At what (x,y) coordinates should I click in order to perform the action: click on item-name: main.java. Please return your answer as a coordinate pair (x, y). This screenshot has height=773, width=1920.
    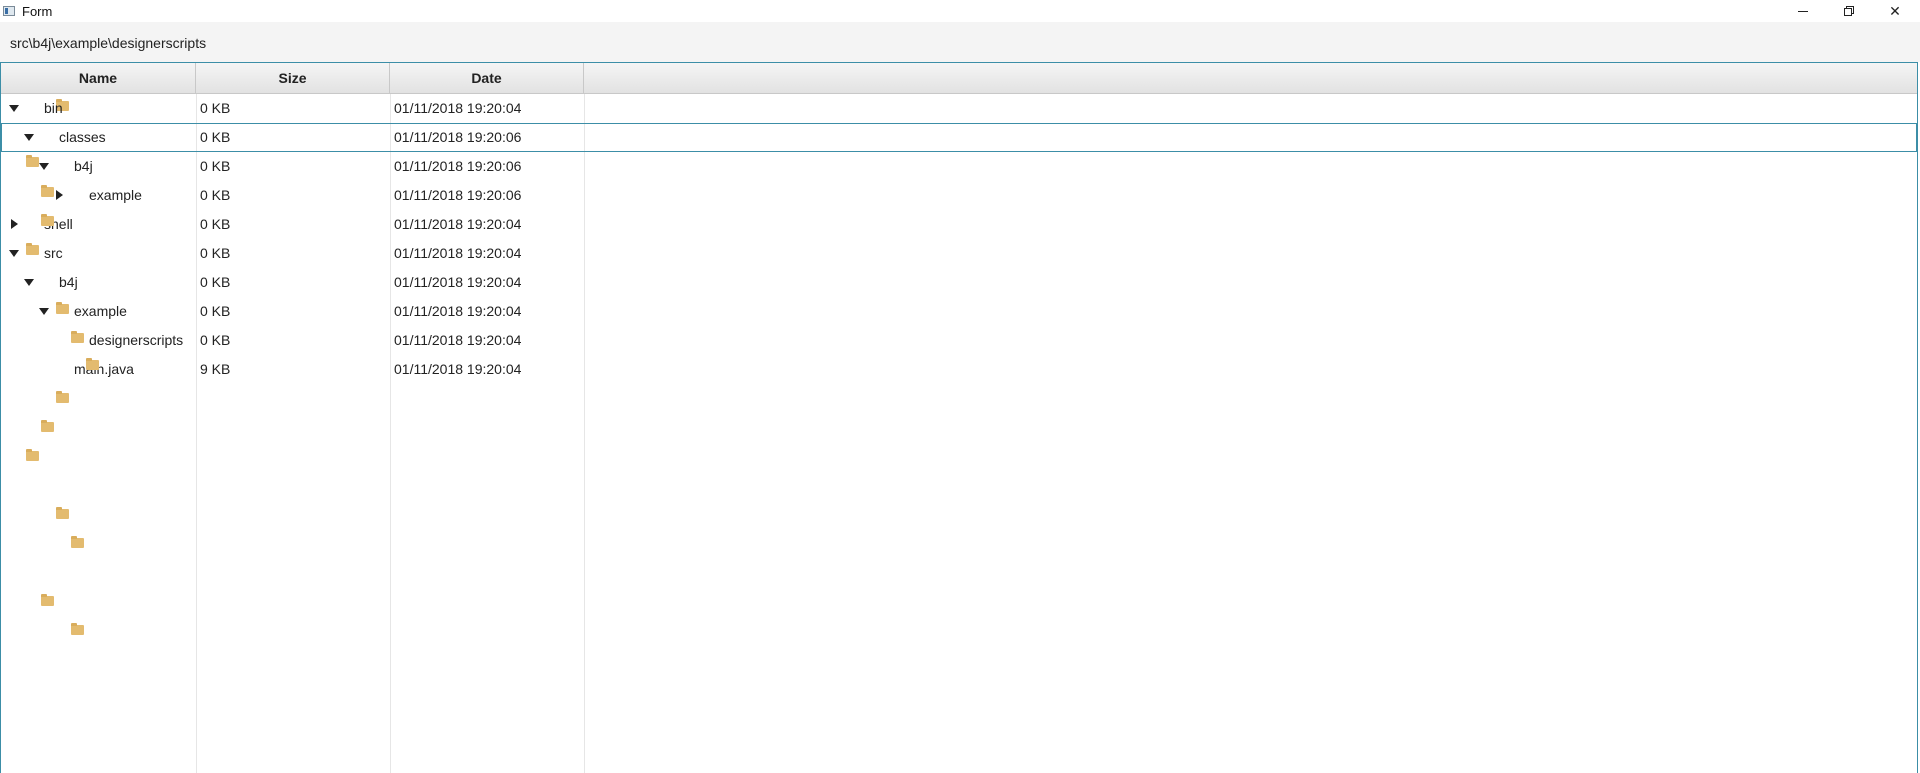
    Looking at the image, I should click on (104, 369).